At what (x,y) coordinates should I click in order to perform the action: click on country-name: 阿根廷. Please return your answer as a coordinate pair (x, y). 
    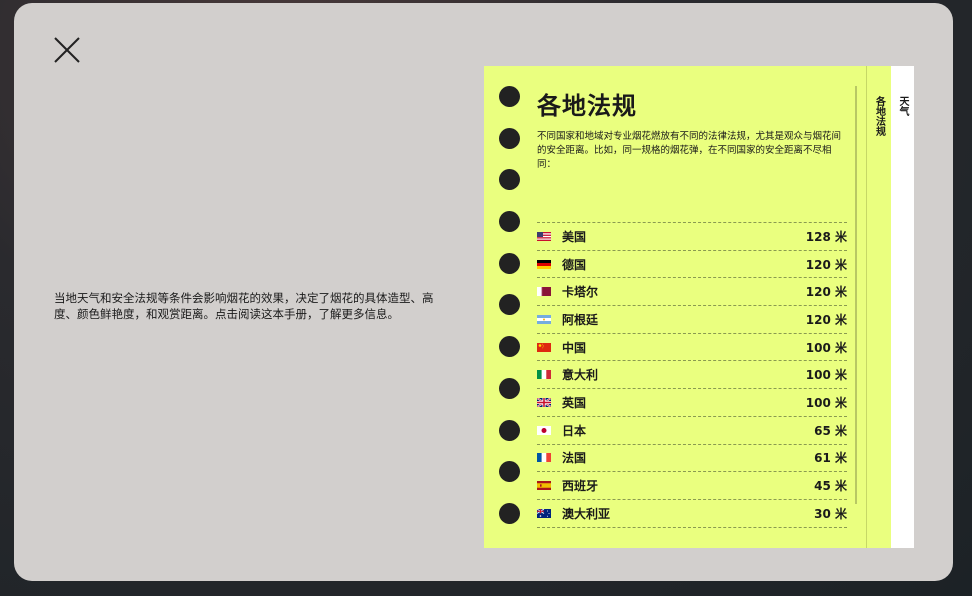
    Looking at the image, I should click on (580, 319).